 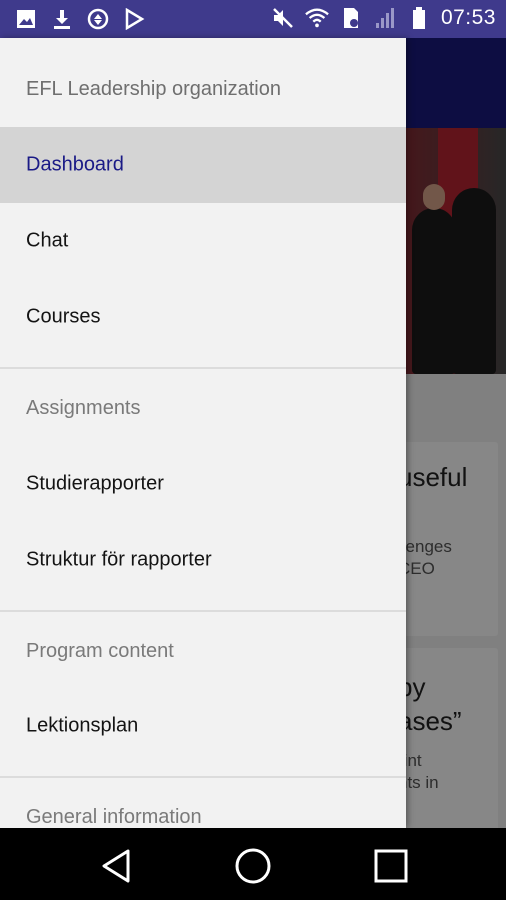 What do you see at coordinates (391, 866) in the screenshot?
I see `recents-icon` at bounding box center [391, 866].